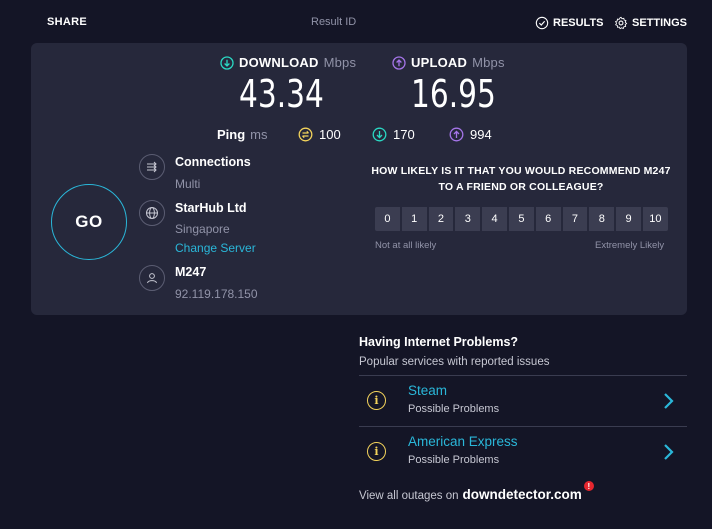 The height and width of the screenshot is (529, 712). I want to click on user-ip: 92.119.178.150, so click(216, 294).